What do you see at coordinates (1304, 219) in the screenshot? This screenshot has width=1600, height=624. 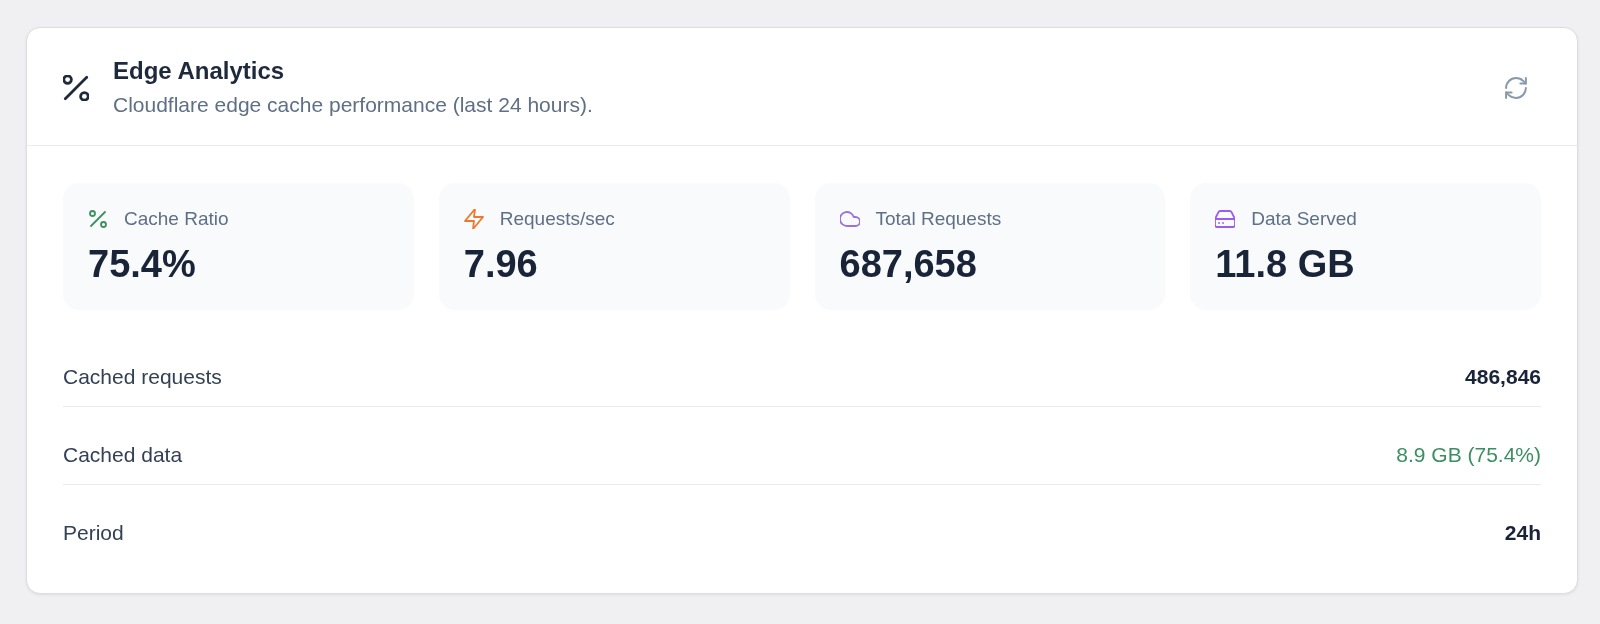 I see `stat-label: Data Served` at bounding box center [1304, 219].